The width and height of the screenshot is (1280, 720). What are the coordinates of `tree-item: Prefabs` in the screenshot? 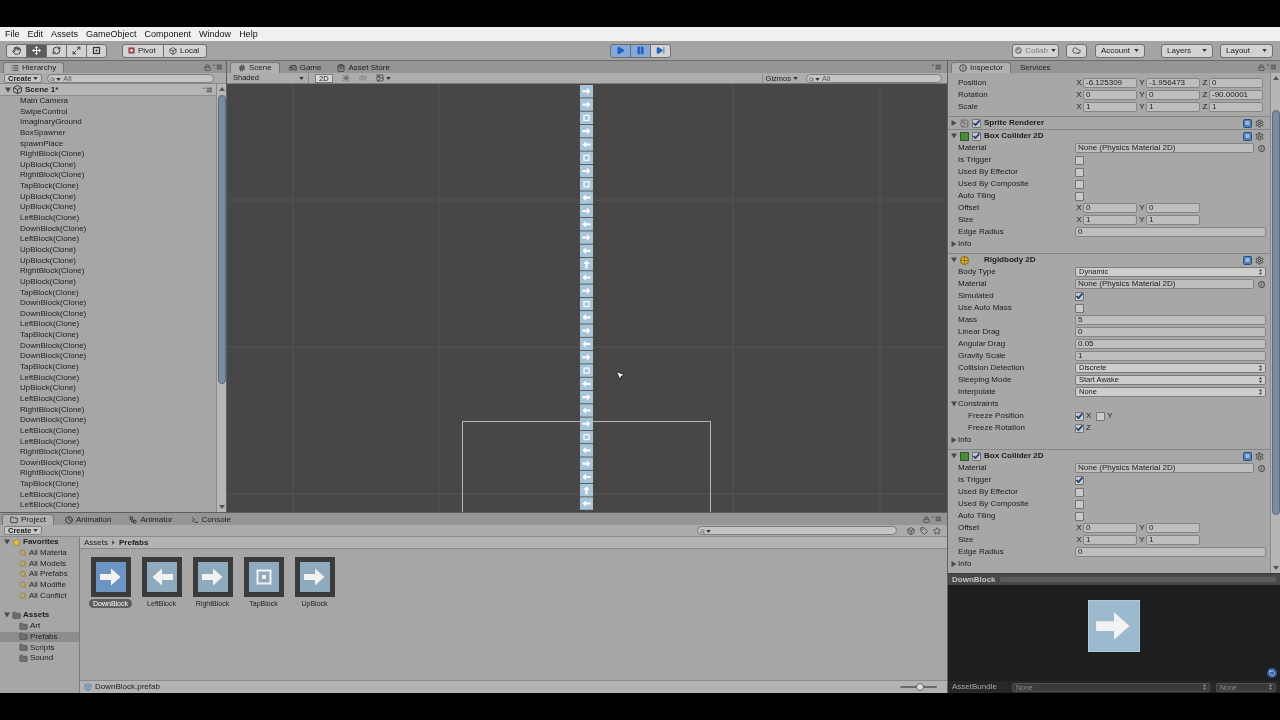 It's located at (39, 637).